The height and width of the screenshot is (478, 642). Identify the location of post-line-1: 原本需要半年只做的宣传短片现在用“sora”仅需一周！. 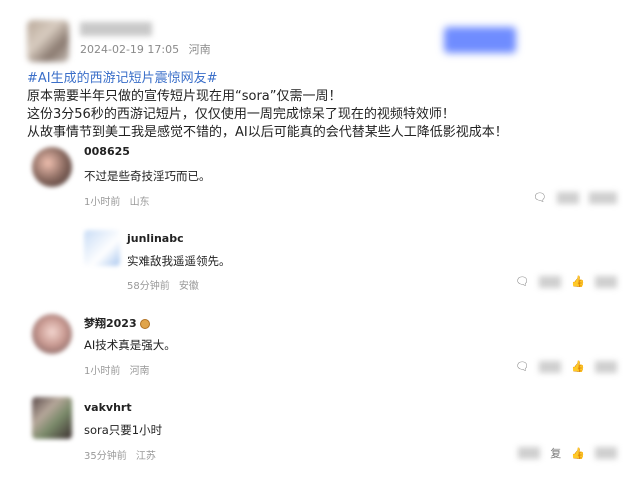
(184, 96).